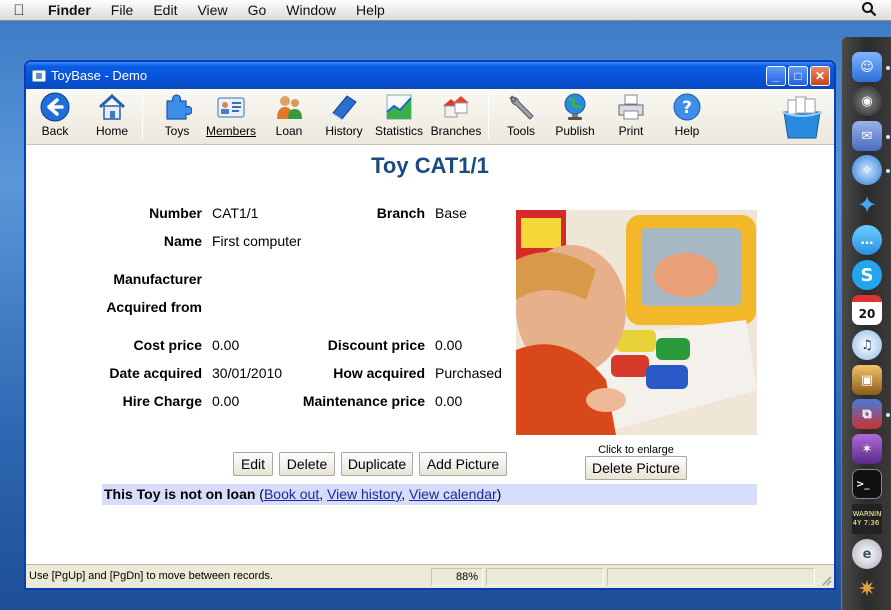  I want to click on loan-button: Loan, so click(289, 117).